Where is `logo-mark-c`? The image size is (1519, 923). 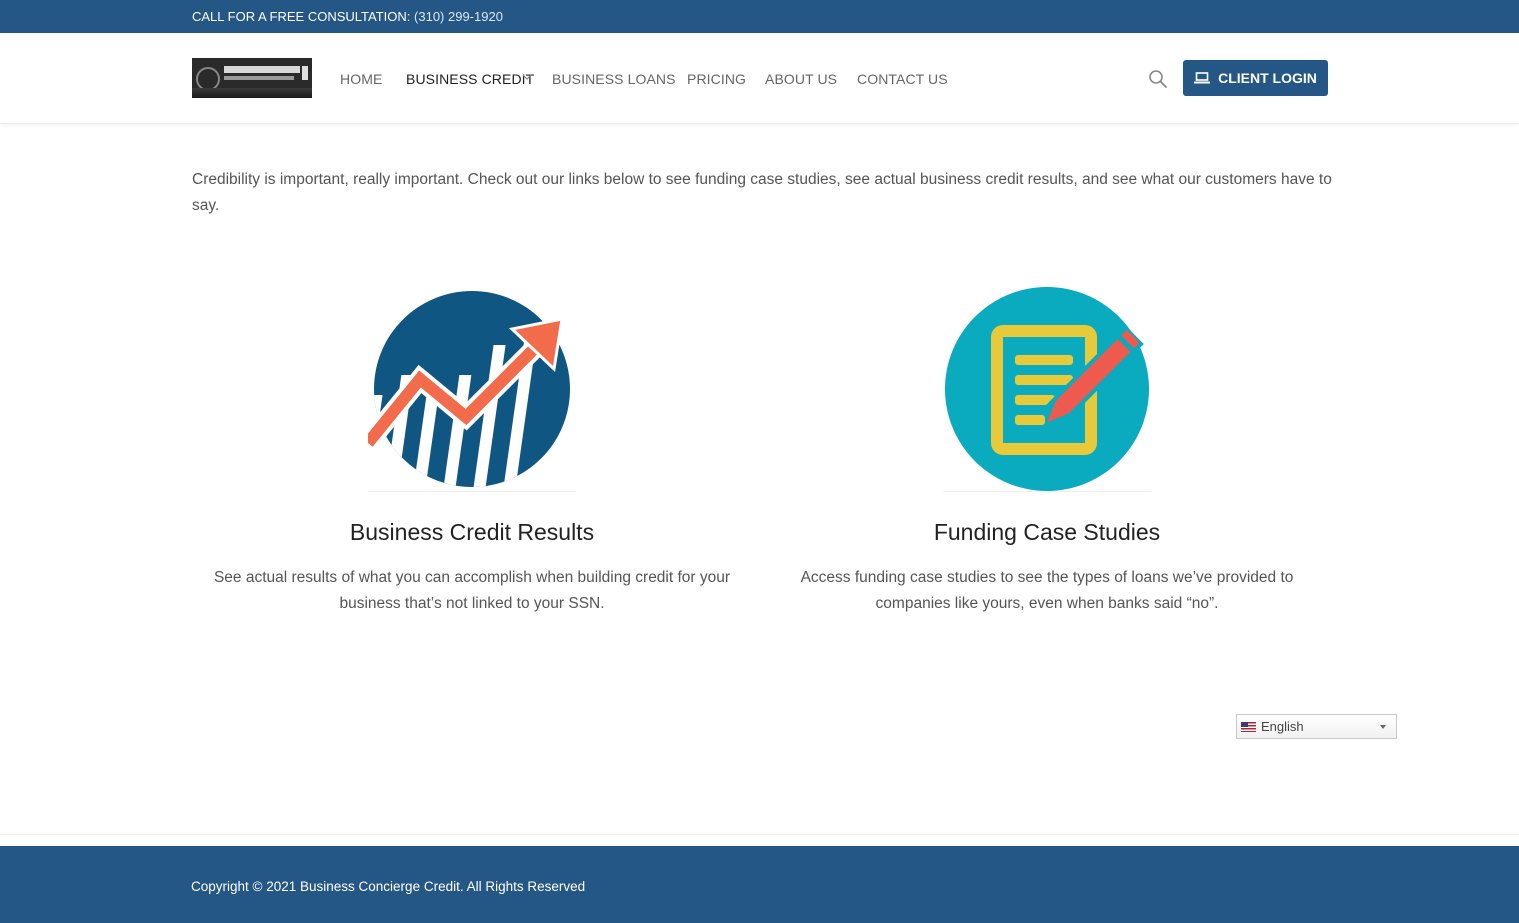
logo-mark-c is located at coordinates (305, 73).